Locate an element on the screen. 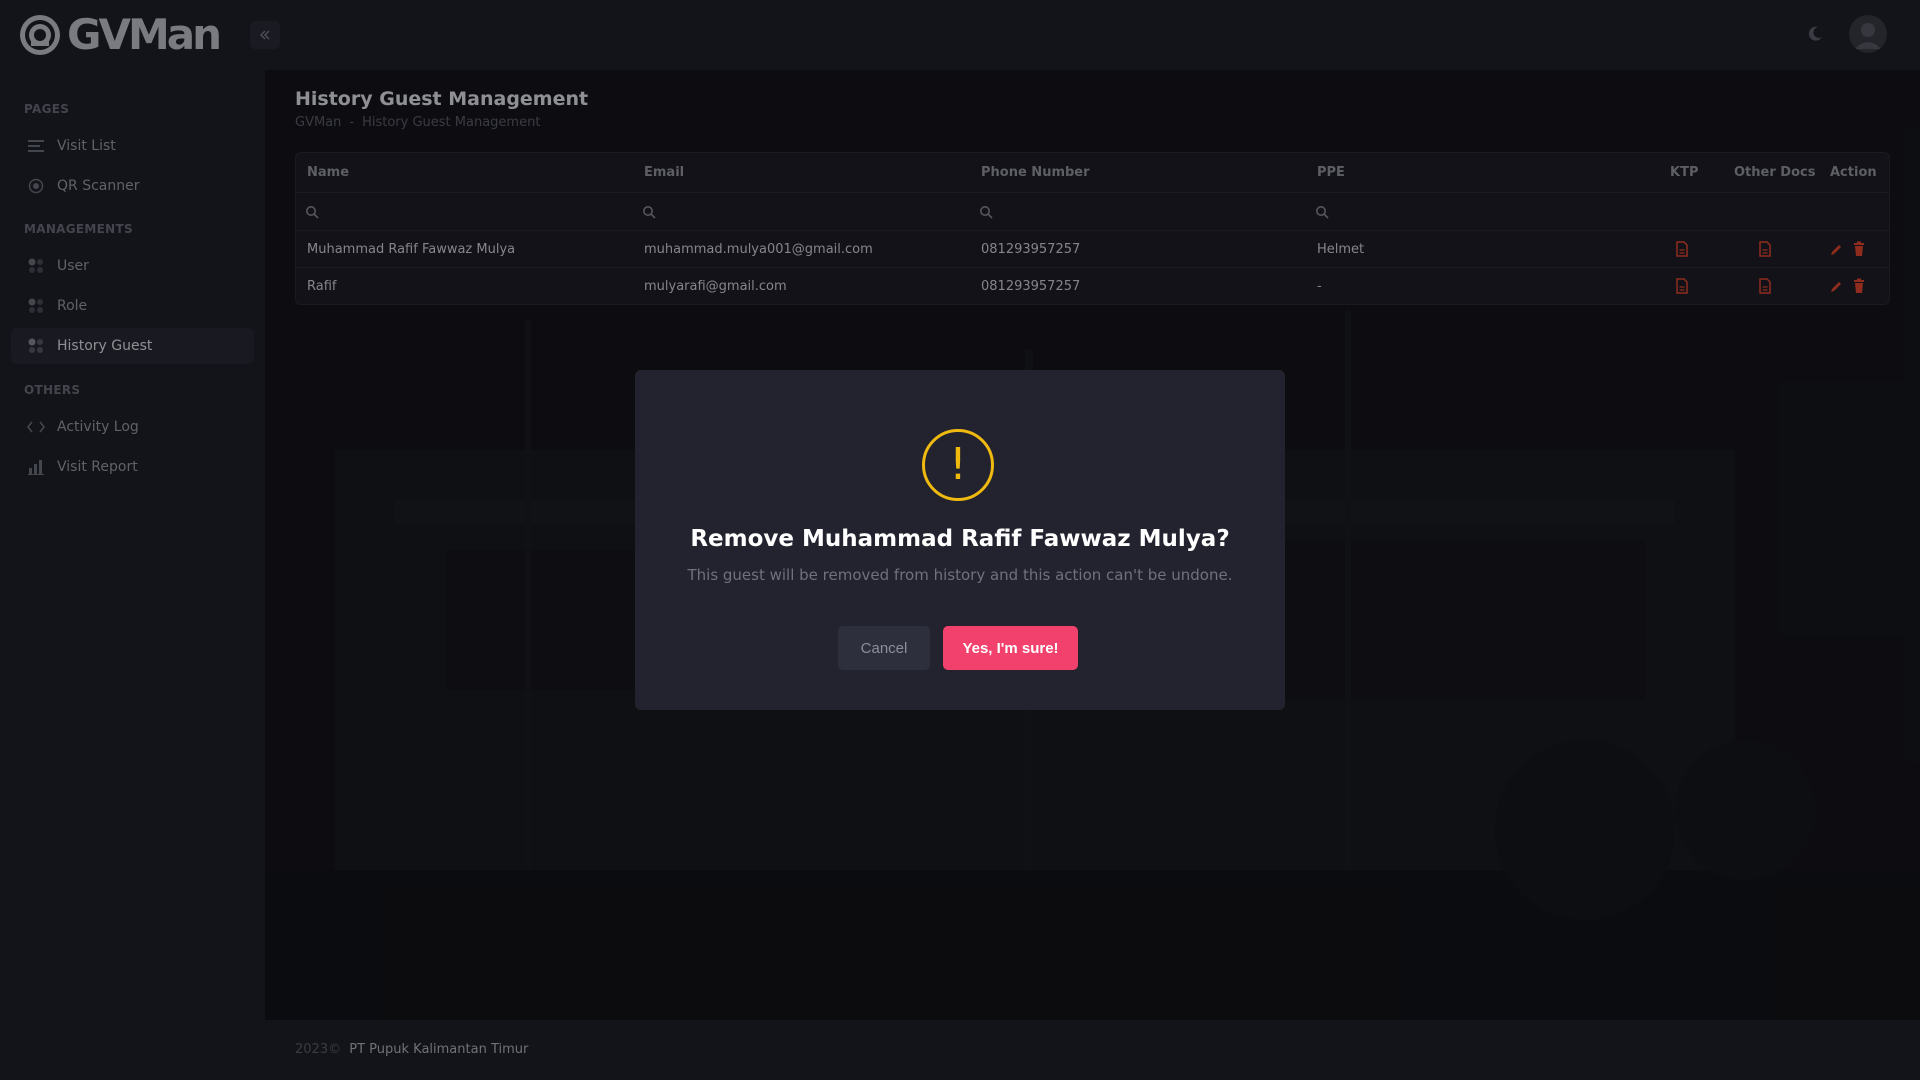 The height and width of the screenshot is (1080, 1920). dialog-title: Remove Muhammad Rafif Fawwaz Mulya? is located at coordinates (960, 539).